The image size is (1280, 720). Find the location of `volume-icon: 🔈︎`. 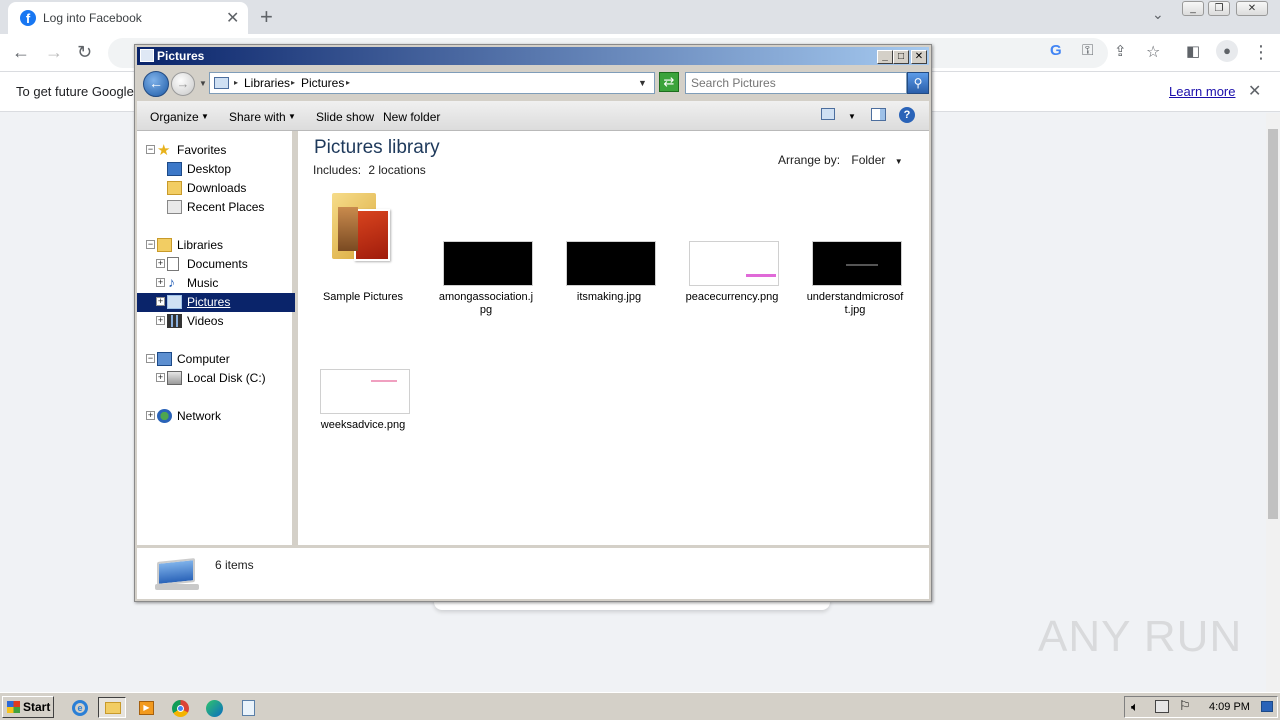

volume-icon: 🔈︎ is located at coordinates (1135, 707).